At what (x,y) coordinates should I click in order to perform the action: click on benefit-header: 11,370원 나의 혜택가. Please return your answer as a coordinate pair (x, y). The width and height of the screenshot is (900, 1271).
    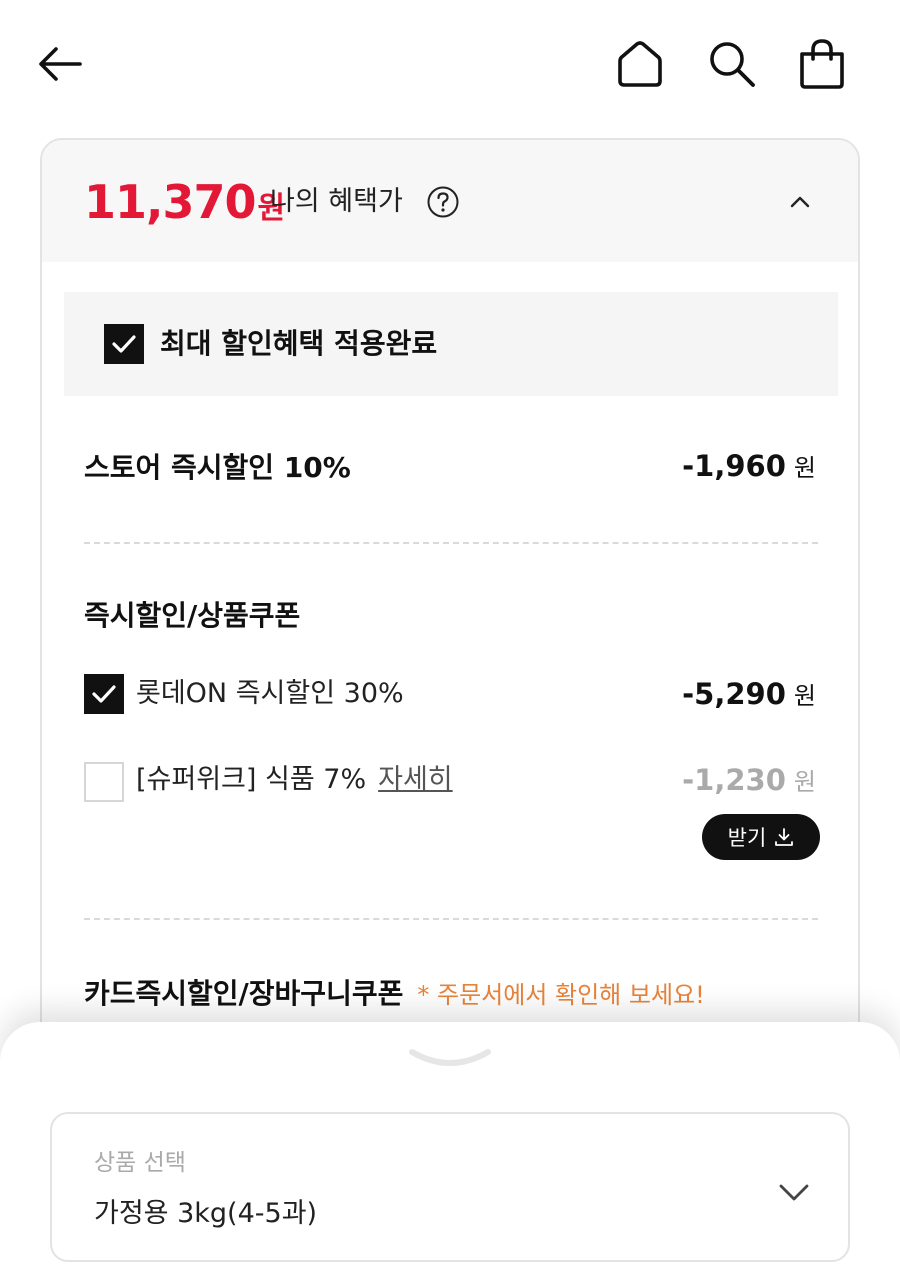
    Looking at the image, I should click on (450, 201).